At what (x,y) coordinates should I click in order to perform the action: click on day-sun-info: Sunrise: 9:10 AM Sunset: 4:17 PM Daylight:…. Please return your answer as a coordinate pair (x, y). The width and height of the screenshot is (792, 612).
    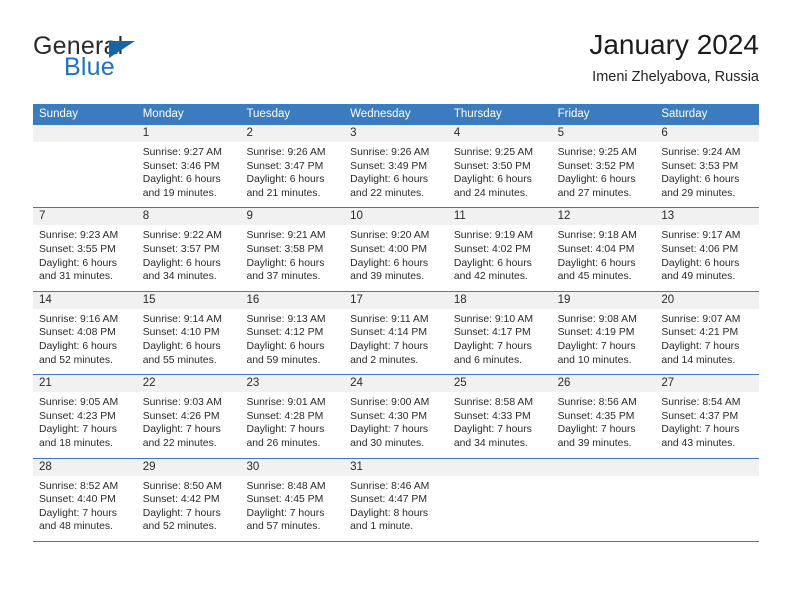
    Looking at the image, I should click on (500, 340).